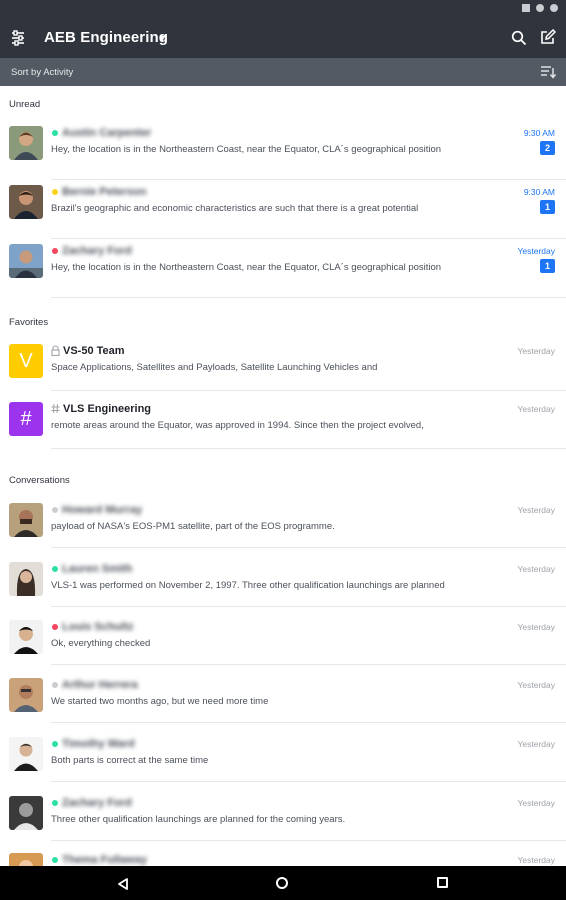 This screenshot has height=900, width=566. I want to click on filter-menu-button, so click(18, 38).